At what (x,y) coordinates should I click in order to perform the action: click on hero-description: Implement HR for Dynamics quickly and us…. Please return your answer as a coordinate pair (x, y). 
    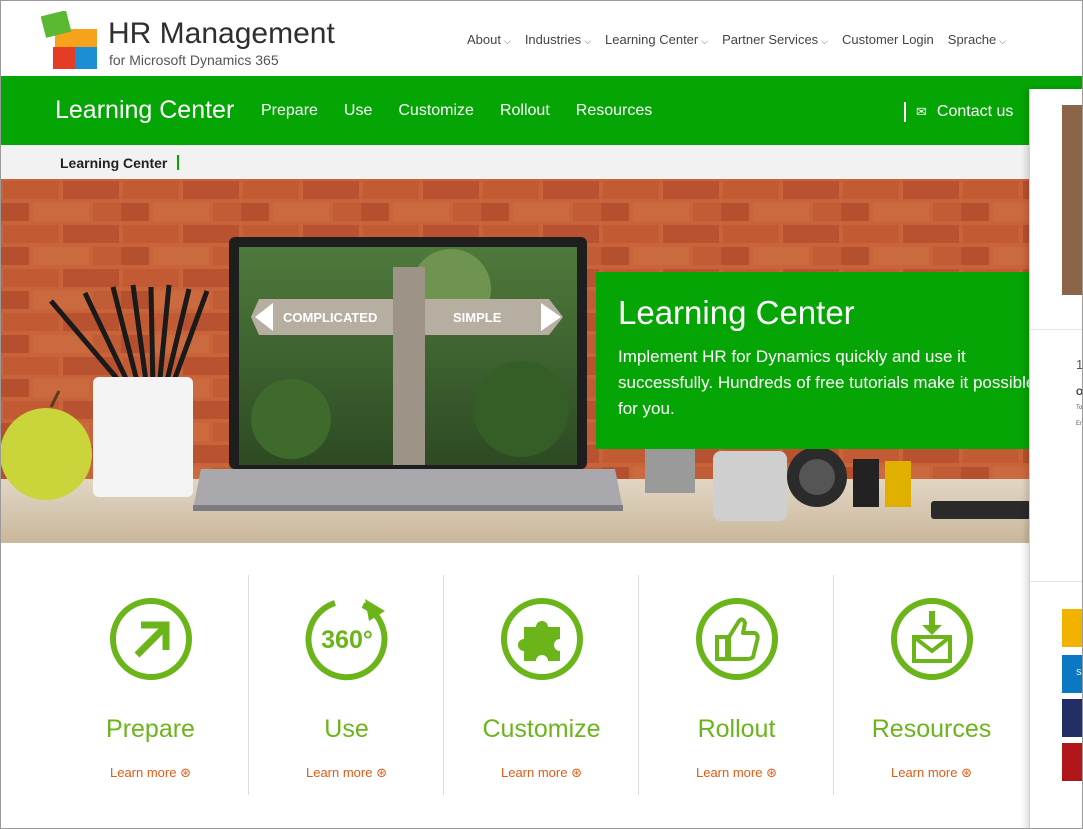
    Looking at the image, I should click on (827, 382).